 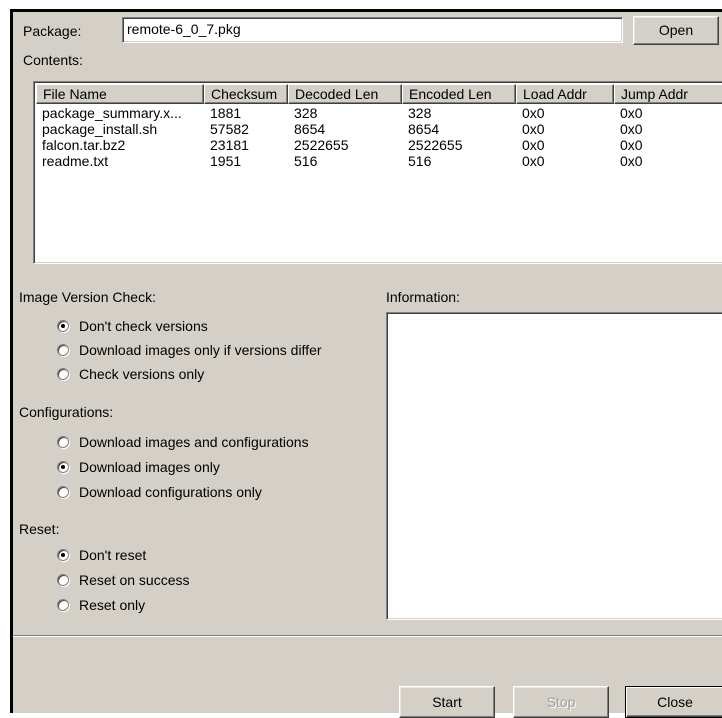 I want to click on radio-label: Don't reset, so click(x=113, y=555).